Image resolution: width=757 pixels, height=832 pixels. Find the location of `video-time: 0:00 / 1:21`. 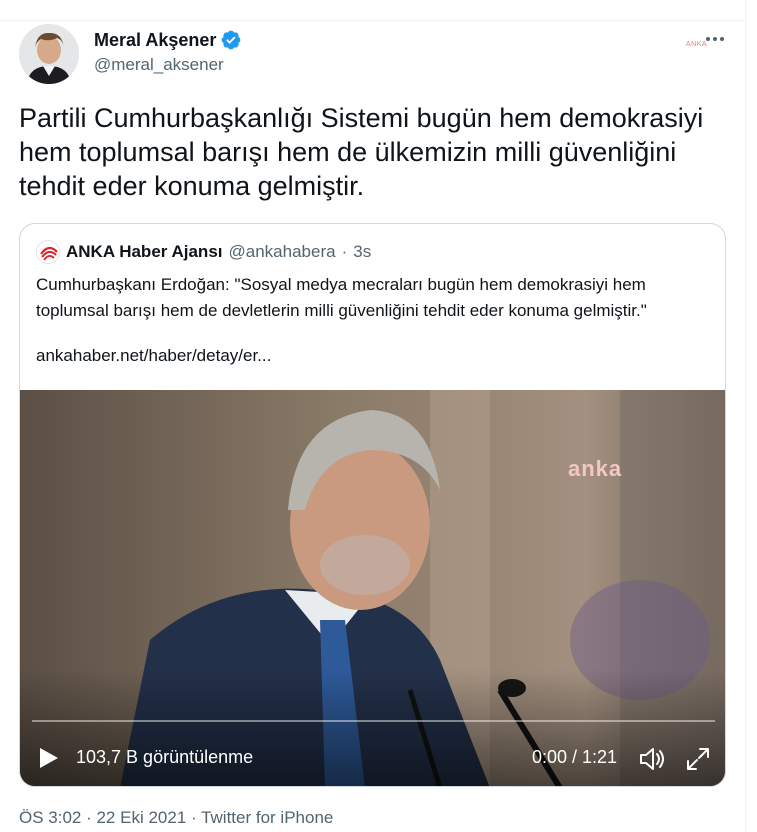

video-time: 0:00 / 1:21 is located at coordinates (575, 757).